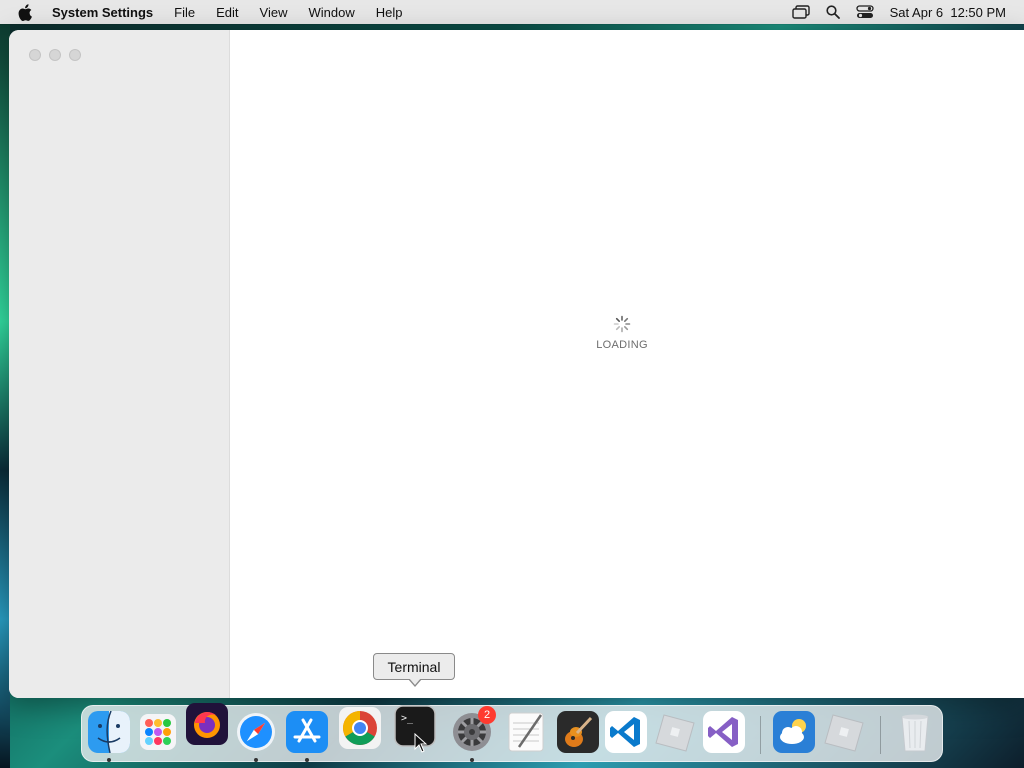  I want to click on dock-item-chrome, so click(360, 730).